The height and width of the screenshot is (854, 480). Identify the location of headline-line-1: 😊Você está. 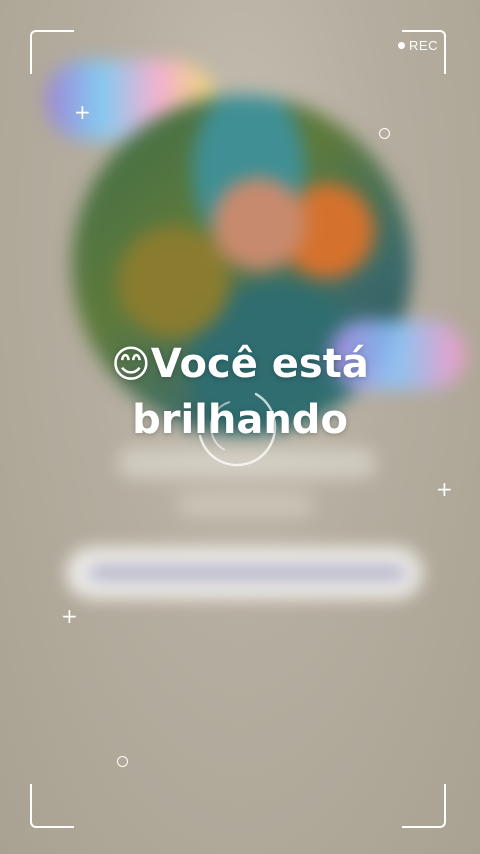
(240, 364).